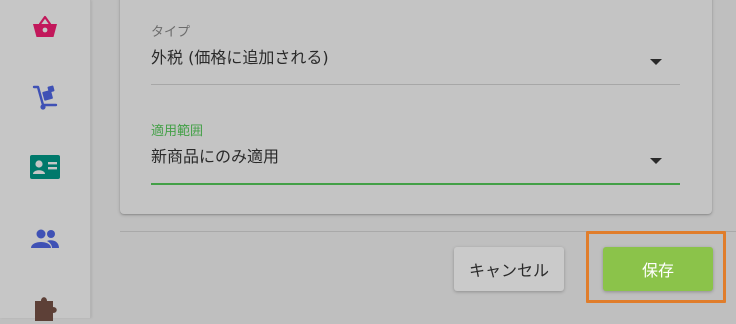 Image resolution: width=736 pixels, height=324 pixels. I want to click on scope-field-value: 新商品にのみ適用, so click(415, 157).